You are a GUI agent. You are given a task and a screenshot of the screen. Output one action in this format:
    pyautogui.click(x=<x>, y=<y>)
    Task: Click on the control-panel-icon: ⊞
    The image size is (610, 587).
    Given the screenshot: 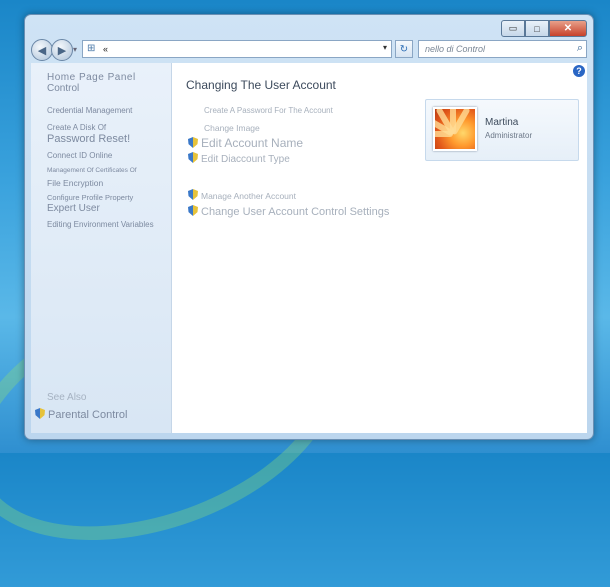 What is the action you would take?
    pyautogui.click(x=91, y=48)
    